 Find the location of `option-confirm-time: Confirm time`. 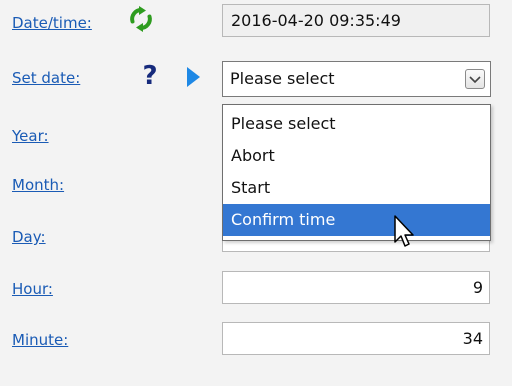

option-confirm-time: Confirm time is located at coordinates (356, 220).